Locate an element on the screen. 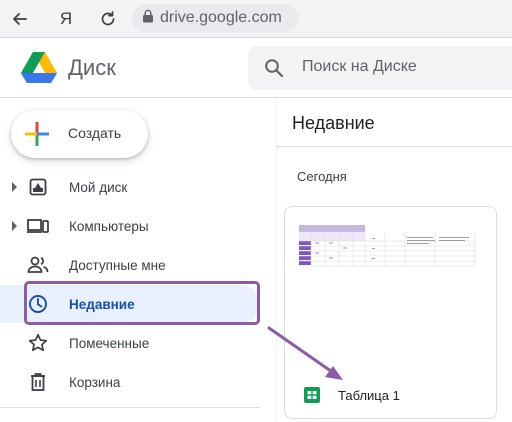  computers-icon is located at coordinates (38, 226).